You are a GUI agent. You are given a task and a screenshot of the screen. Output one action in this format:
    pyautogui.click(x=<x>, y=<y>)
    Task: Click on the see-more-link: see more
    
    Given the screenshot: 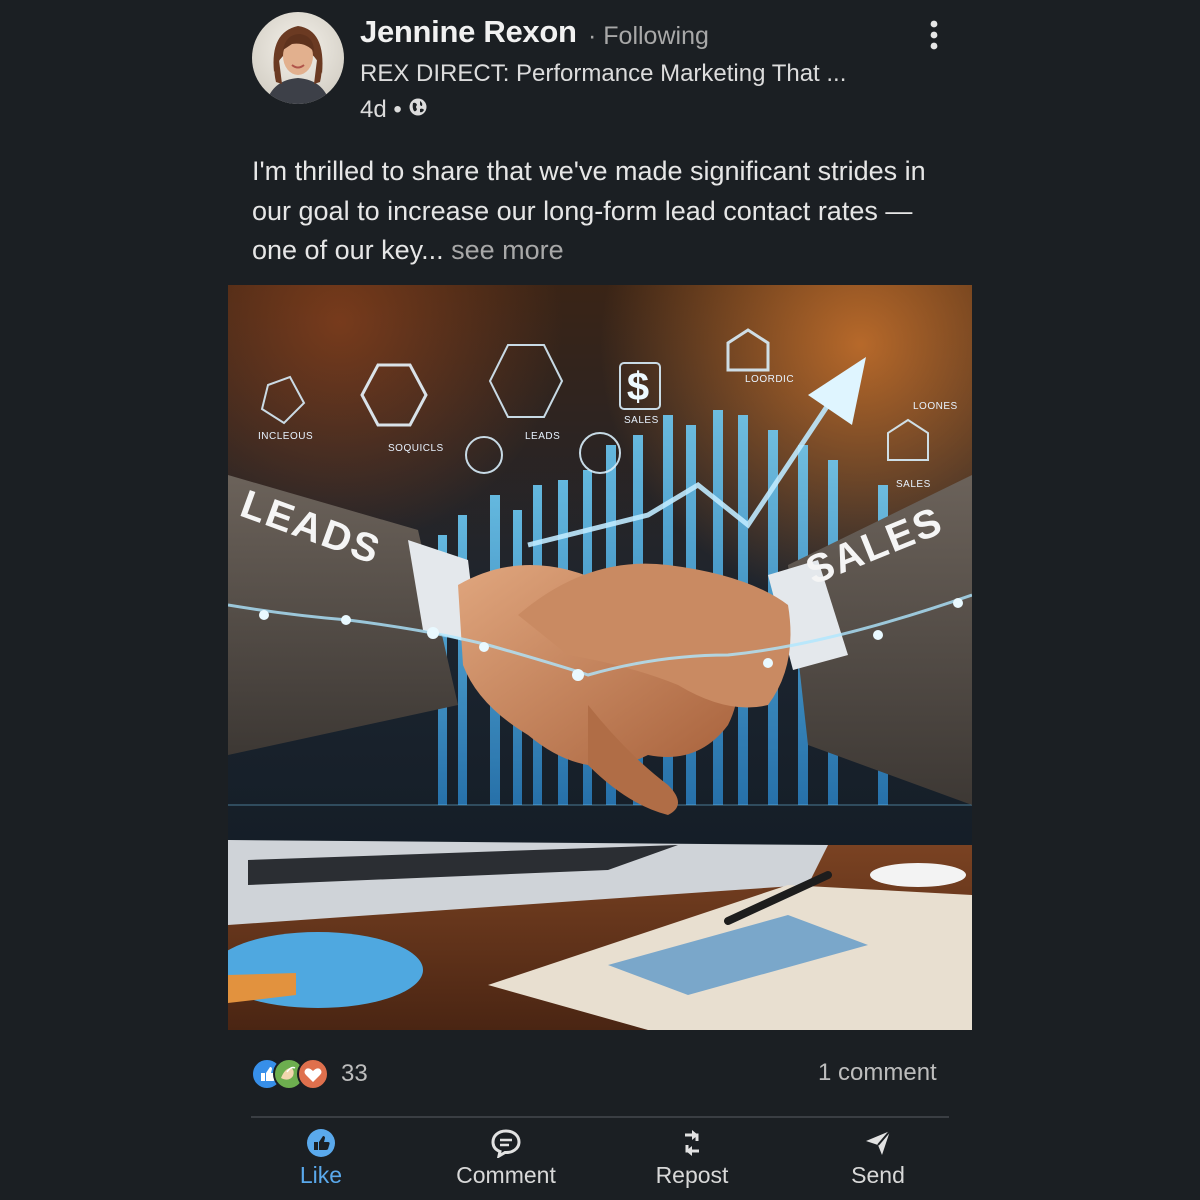 What is the action you would take?
    pyautogui.click(x=507, y=250)
    